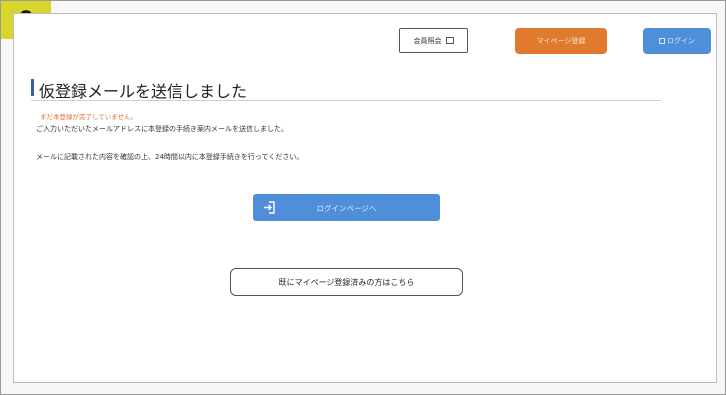  I want to click on instruction-message: メールに記載された内容を確認の上、24時間以内に本登録手続きを行ってください。, so click(170, 157).